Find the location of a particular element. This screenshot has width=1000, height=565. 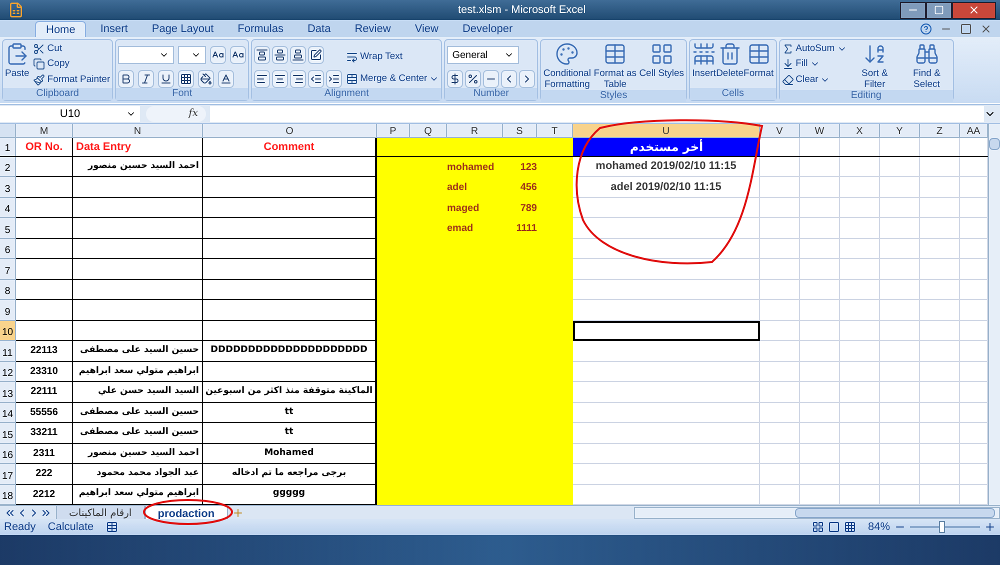

name-box: U10 is located at coordinates (70, 114).